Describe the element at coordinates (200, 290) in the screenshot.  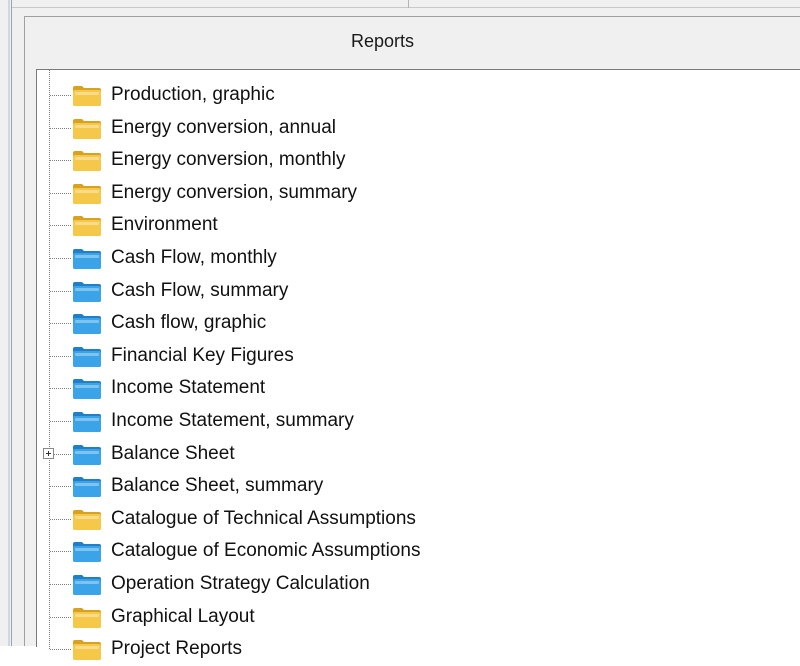
I see `tree-item-label: Cash Flow, summary` at that location.